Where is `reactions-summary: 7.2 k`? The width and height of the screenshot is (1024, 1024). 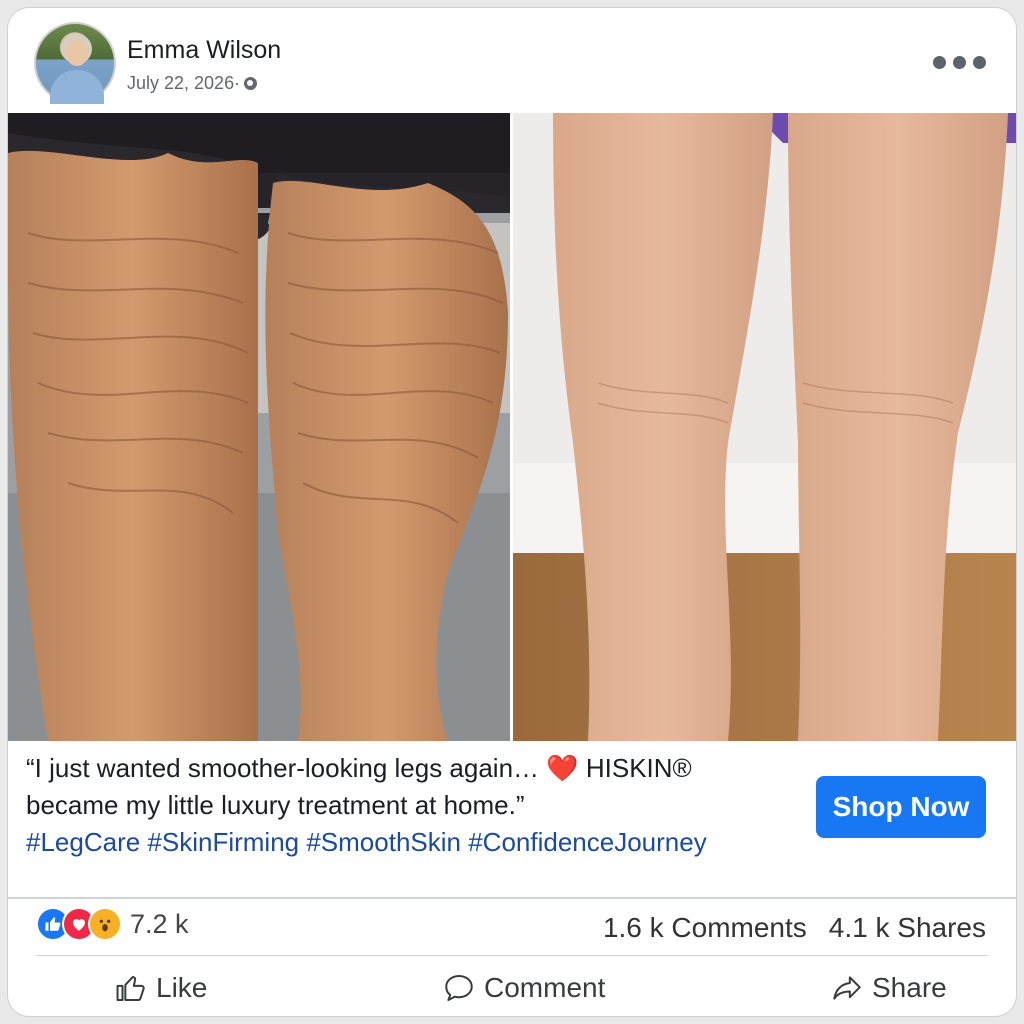 reactions-summary: 7.2 k is located at coordinates (112, 924).